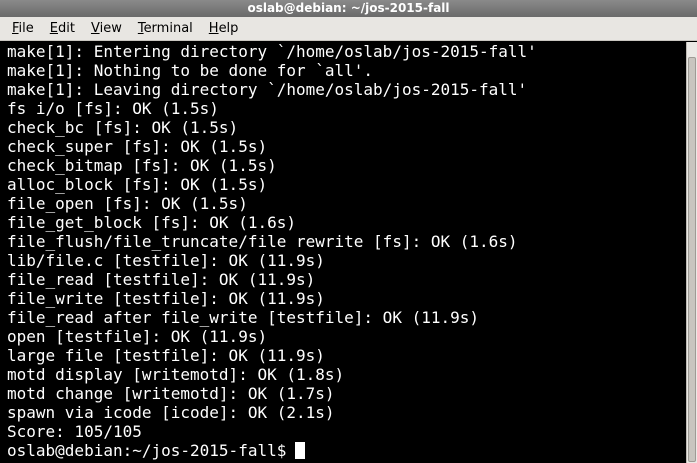 Image resolution: width=697 pixels, height=463 pixels. I want to click on menu-edit-label: dit, so click(66, 28).